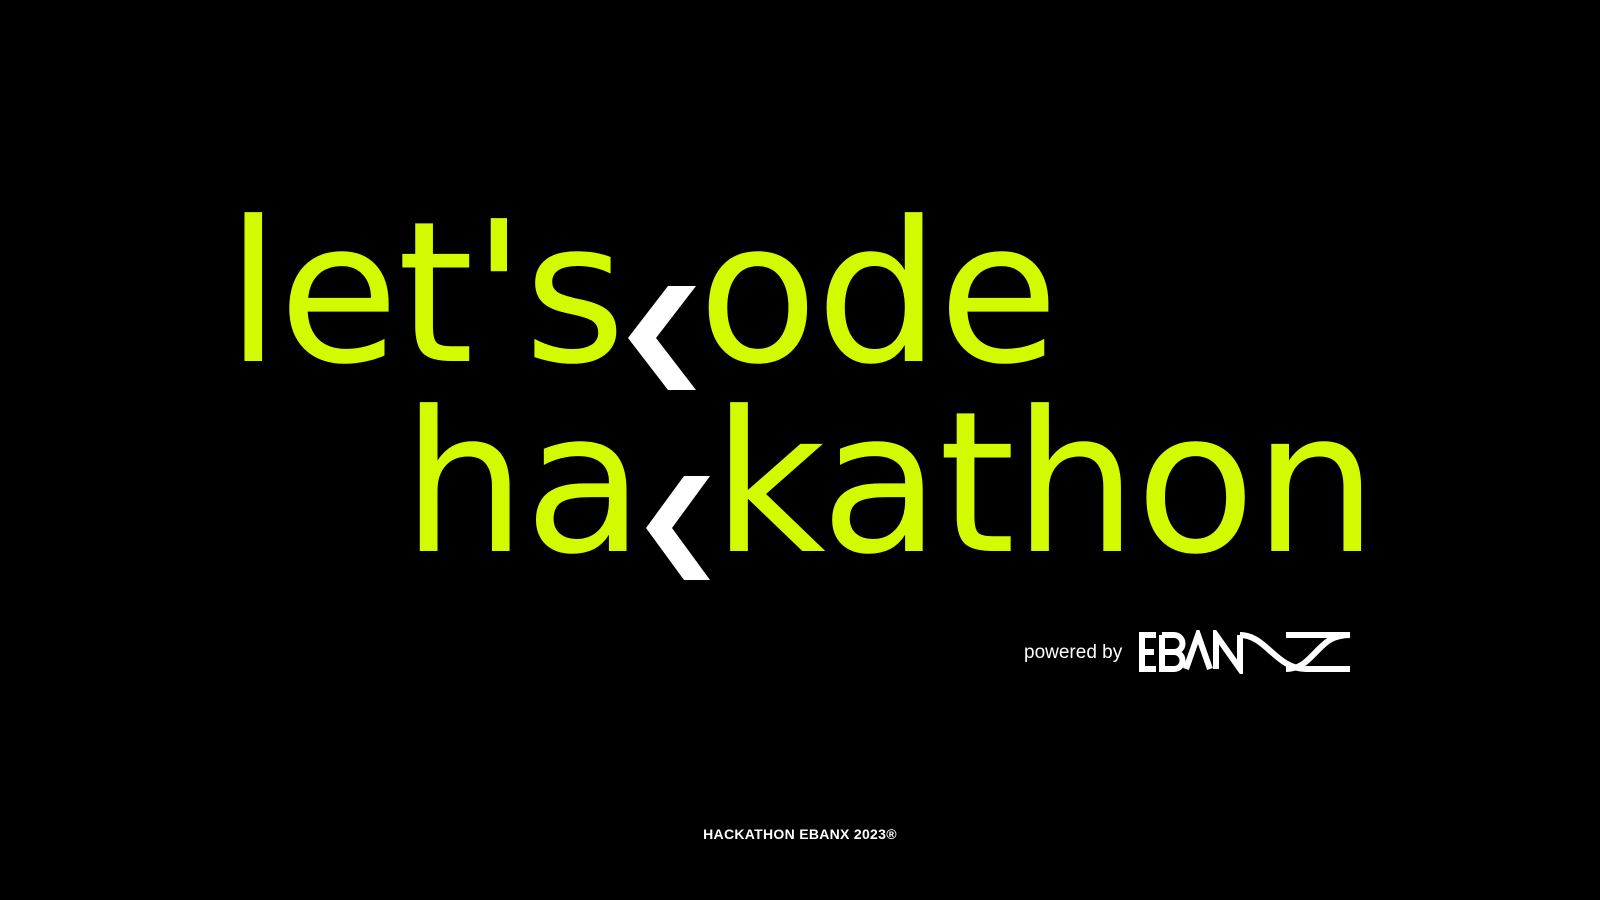 This screenshot has width=1600, height=900. Describe the element at coordinates (642, 294) in the screenshot. I see `title-line-1: let's ode` at that location.